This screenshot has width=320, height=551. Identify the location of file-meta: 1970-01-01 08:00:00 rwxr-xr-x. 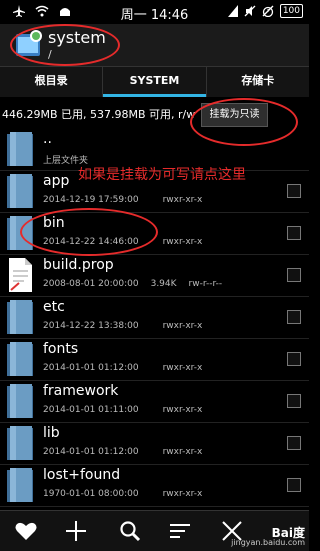
(128, 494).